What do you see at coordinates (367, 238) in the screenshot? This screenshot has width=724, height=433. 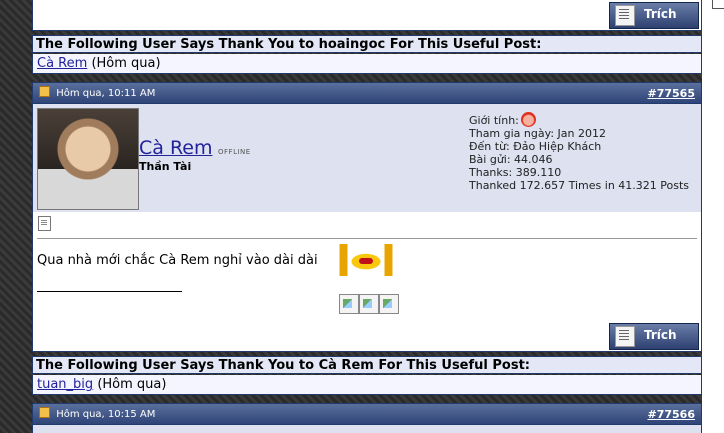 I see `divider` at bounding box center [367, 238].